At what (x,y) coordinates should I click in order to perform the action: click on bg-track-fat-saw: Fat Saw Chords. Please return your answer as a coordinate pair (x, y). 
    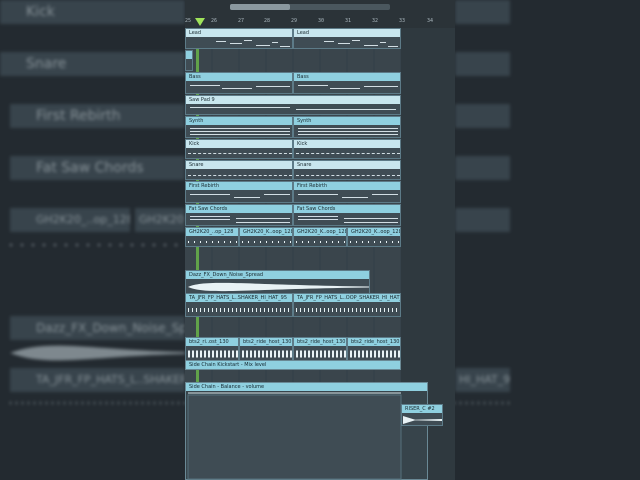
    Looking at the image, I should click on (97, 168).